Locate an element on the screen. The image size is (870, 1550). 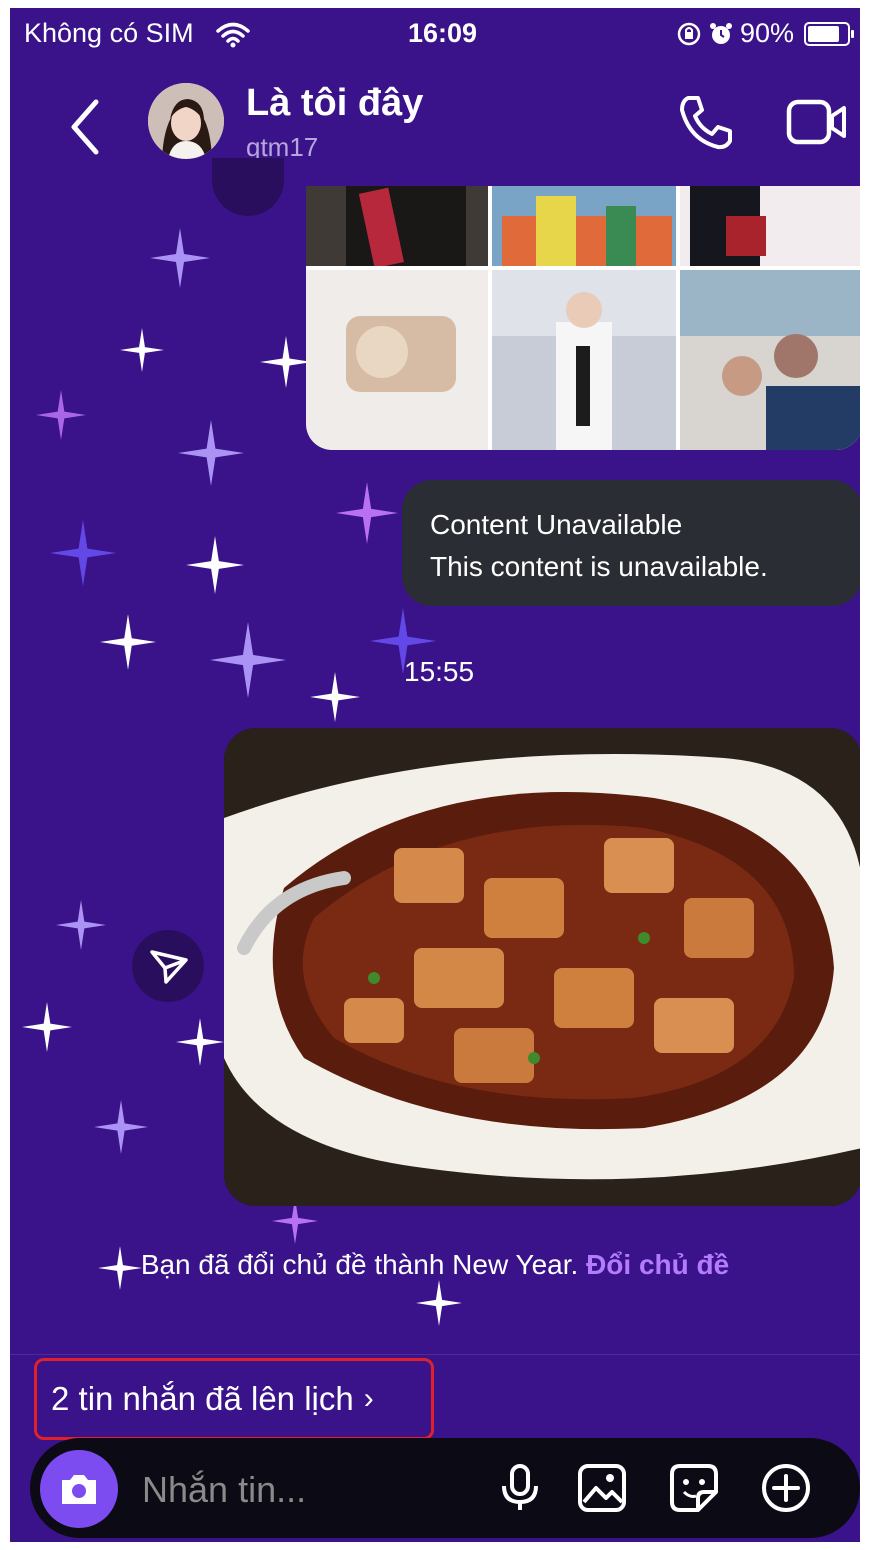
share-button is located at coordinates (168, 966).